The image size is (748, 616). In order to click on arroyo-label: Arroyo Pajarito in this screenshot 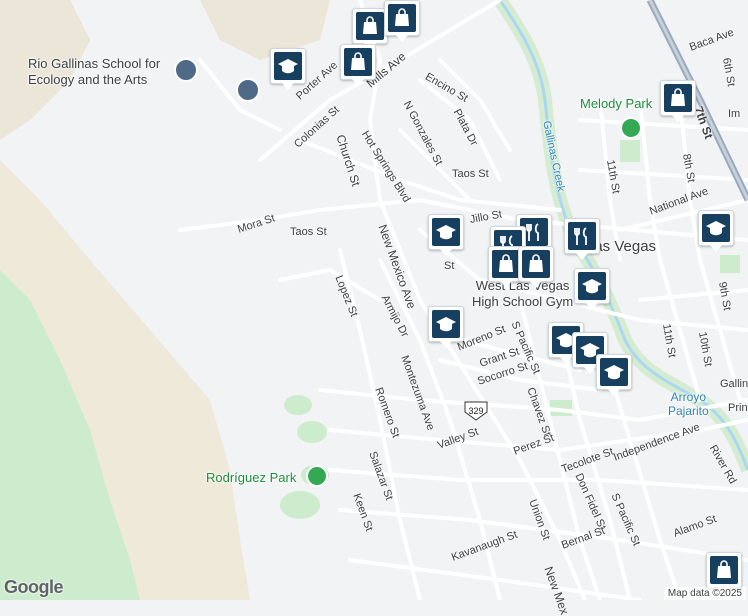, I will do `click(688, 404)`.